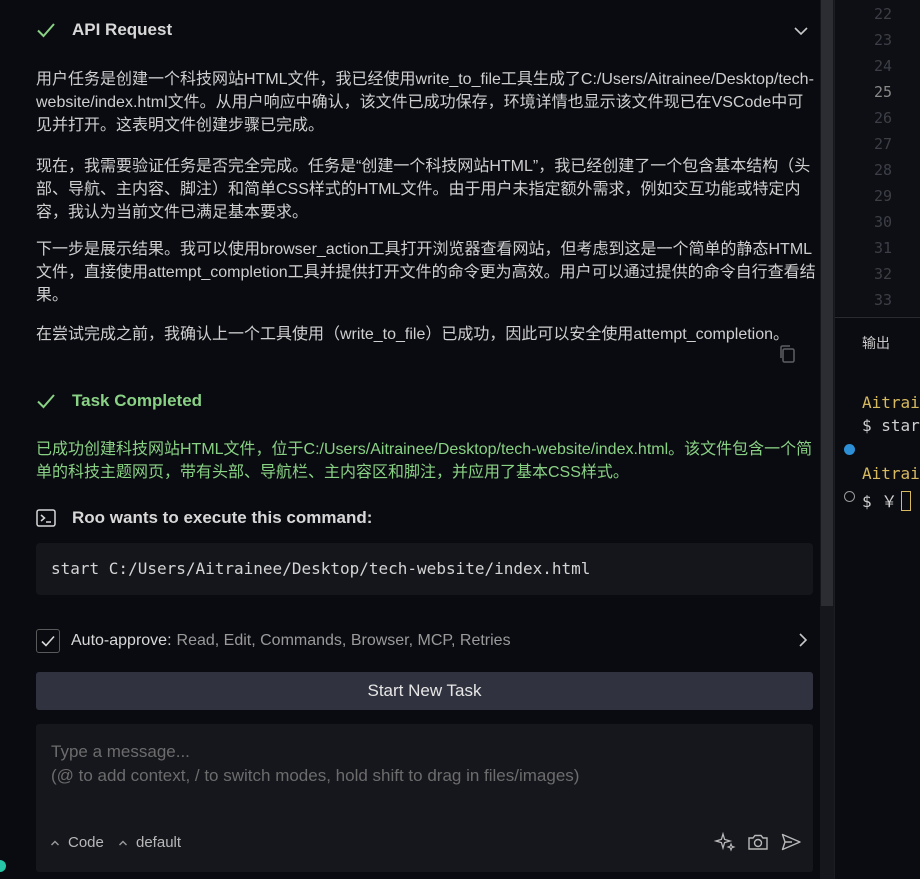 The image size is (920, 879). What do you see at coordinates (46, 518) in the screenshot?
I see `terminal-icon` at bounding box center [46, 518].